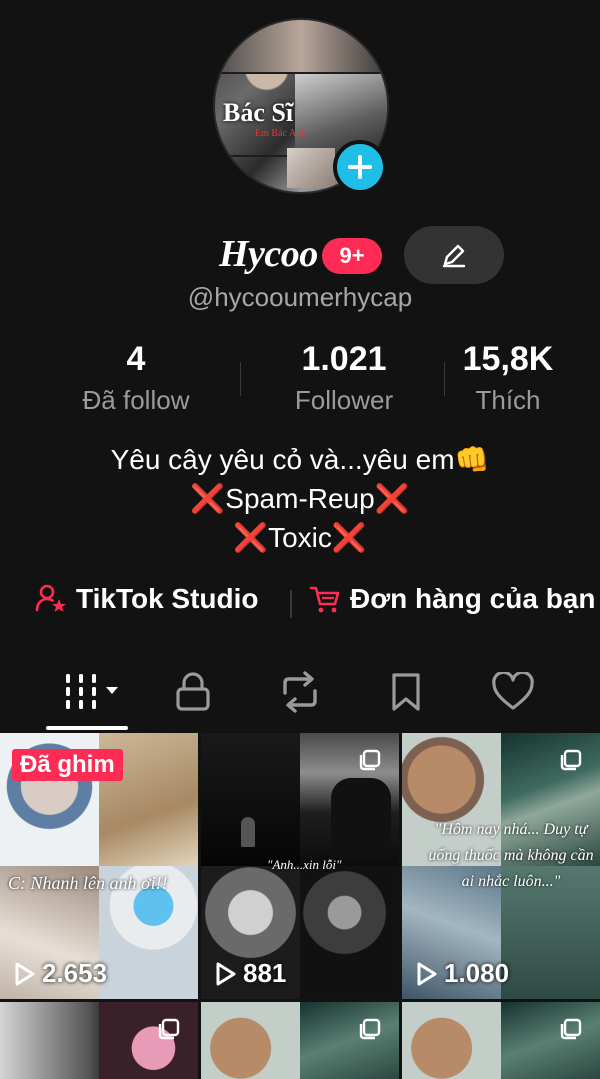 This screenshot has height=1079, width=600. What do you see at coordinates (50, 598) in the screenshot?
I see `creator-star-icon` at bounding box center [50, 598].